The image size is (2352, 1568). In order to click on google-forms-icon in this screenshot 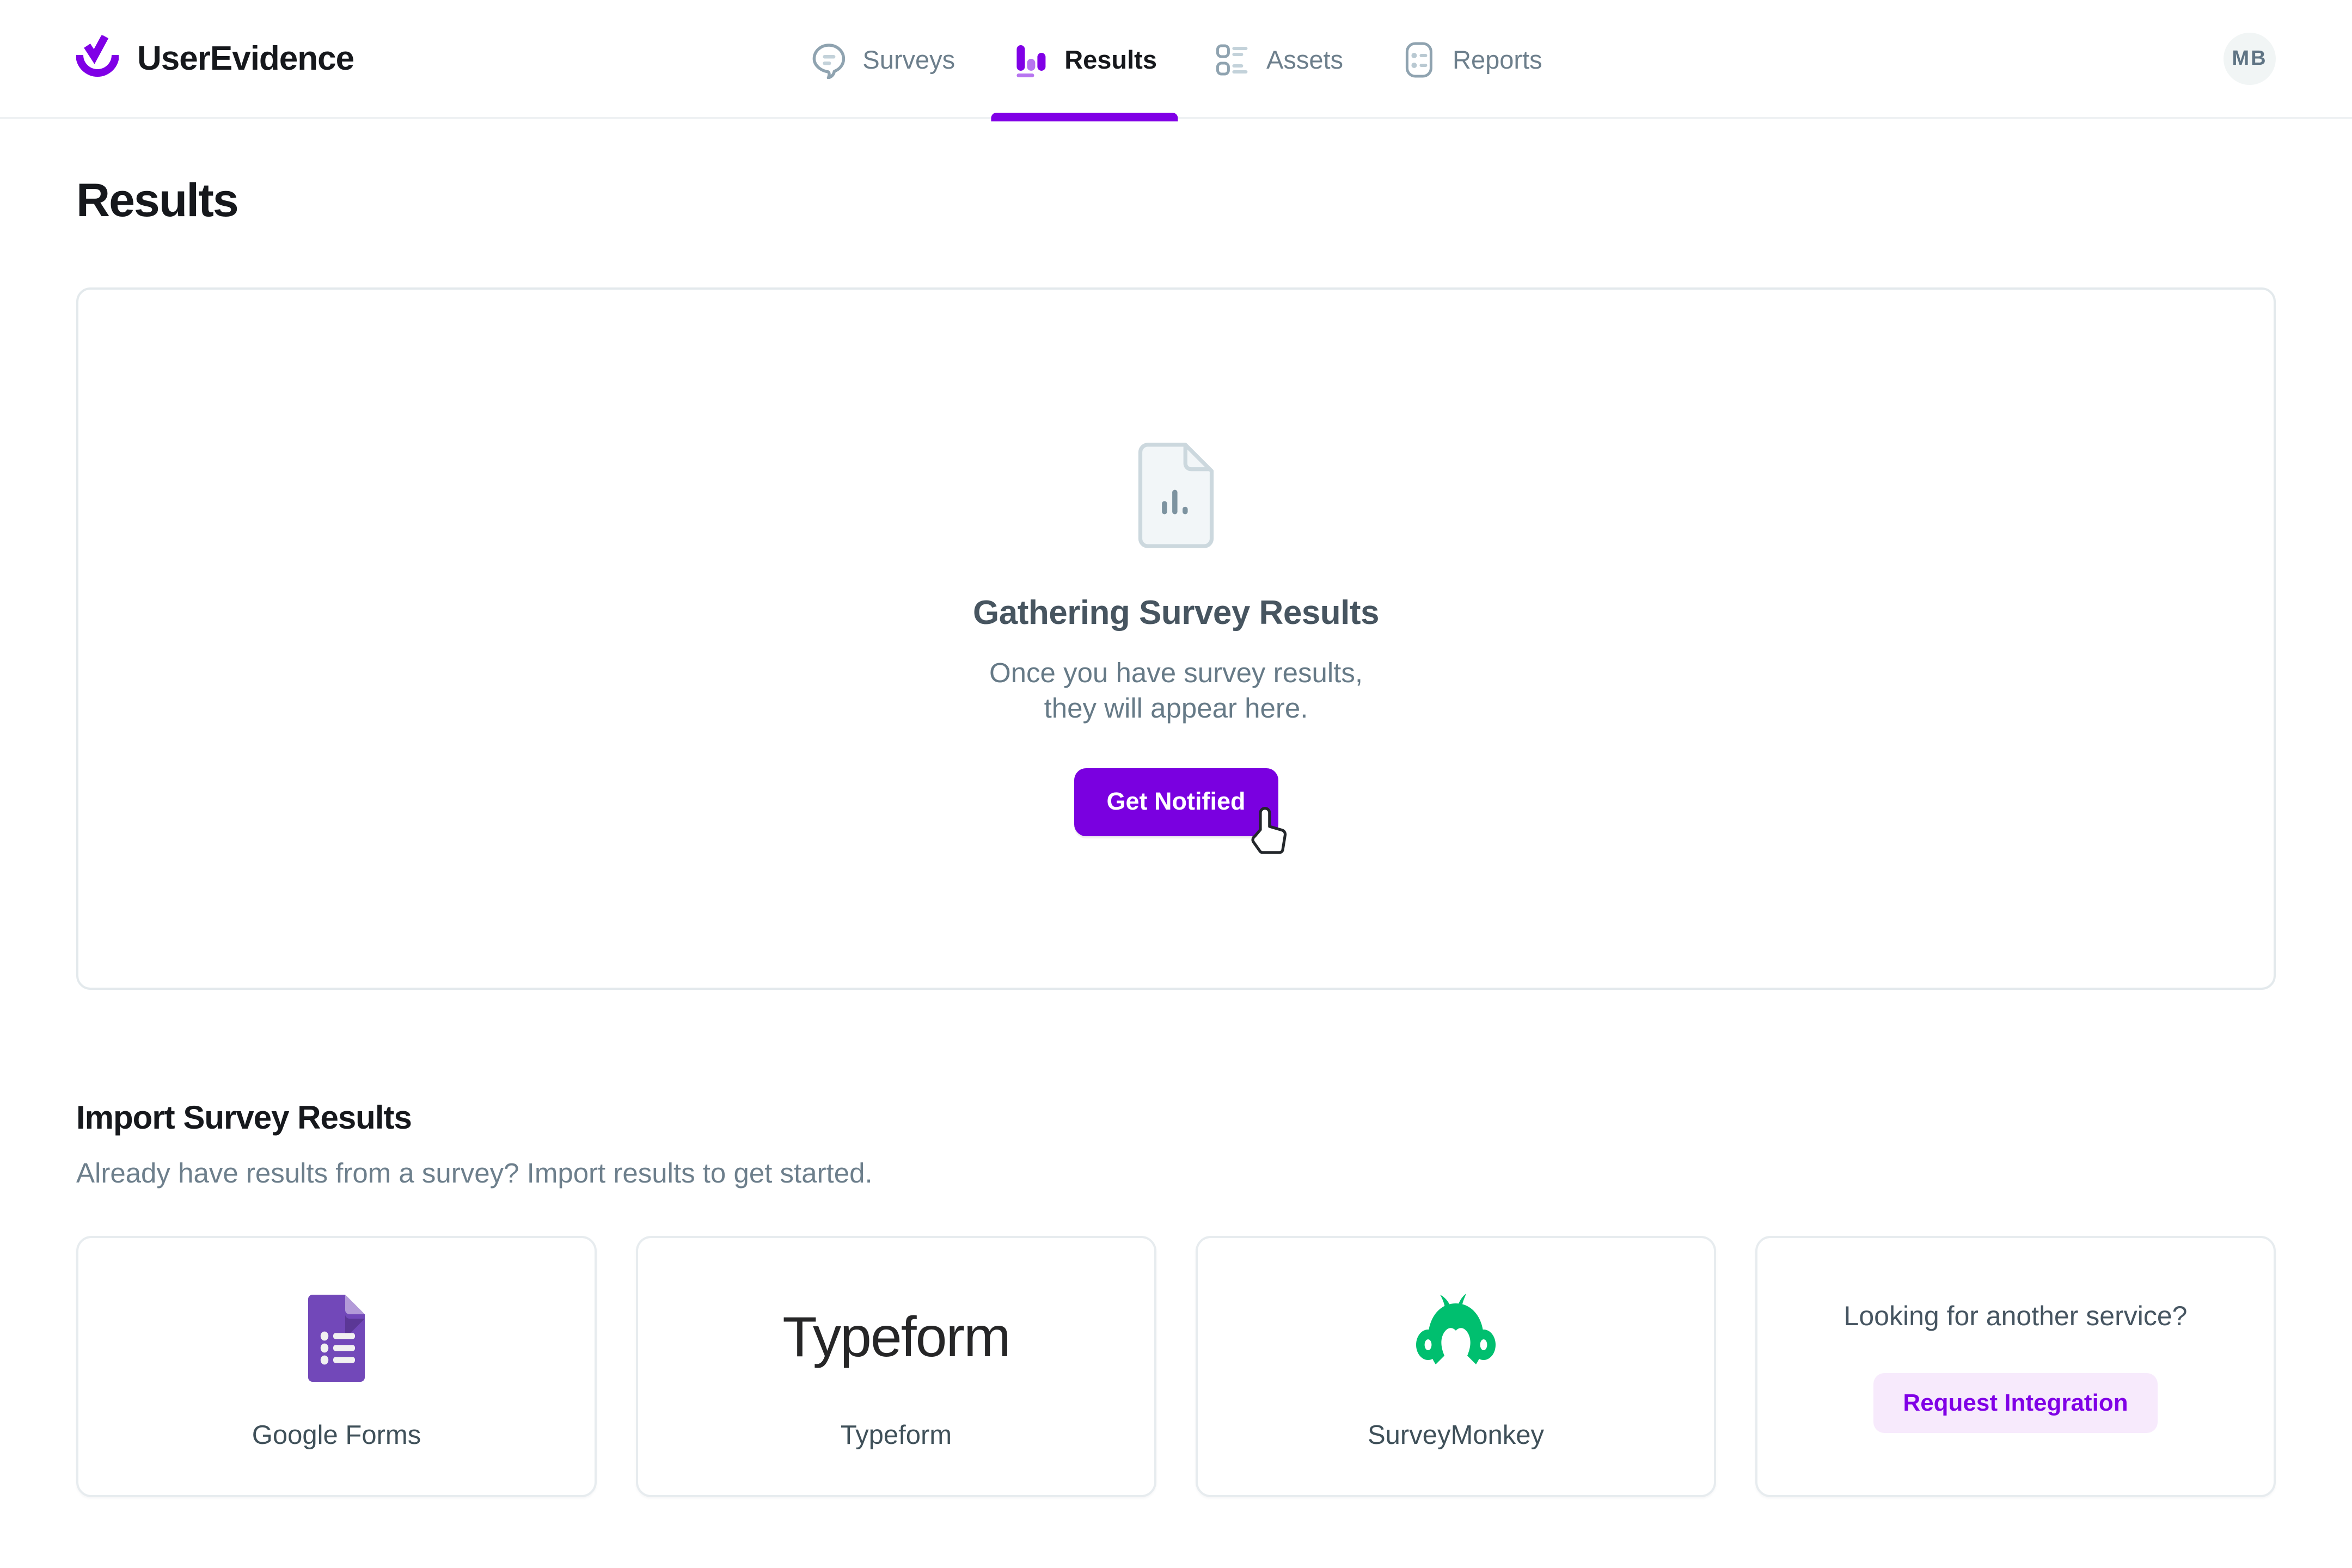, I will do `click(336, 1337)`.